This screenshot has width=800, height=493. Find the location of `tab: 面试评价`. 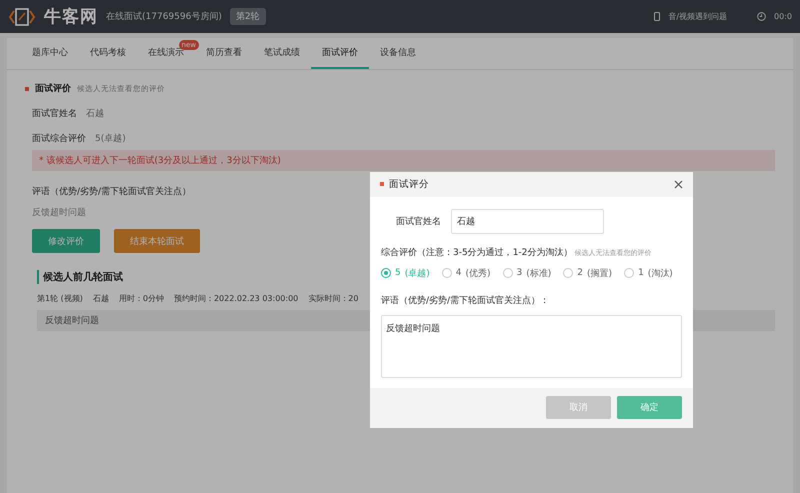

tab: 面试评价 is located at coordinates (340, 53).